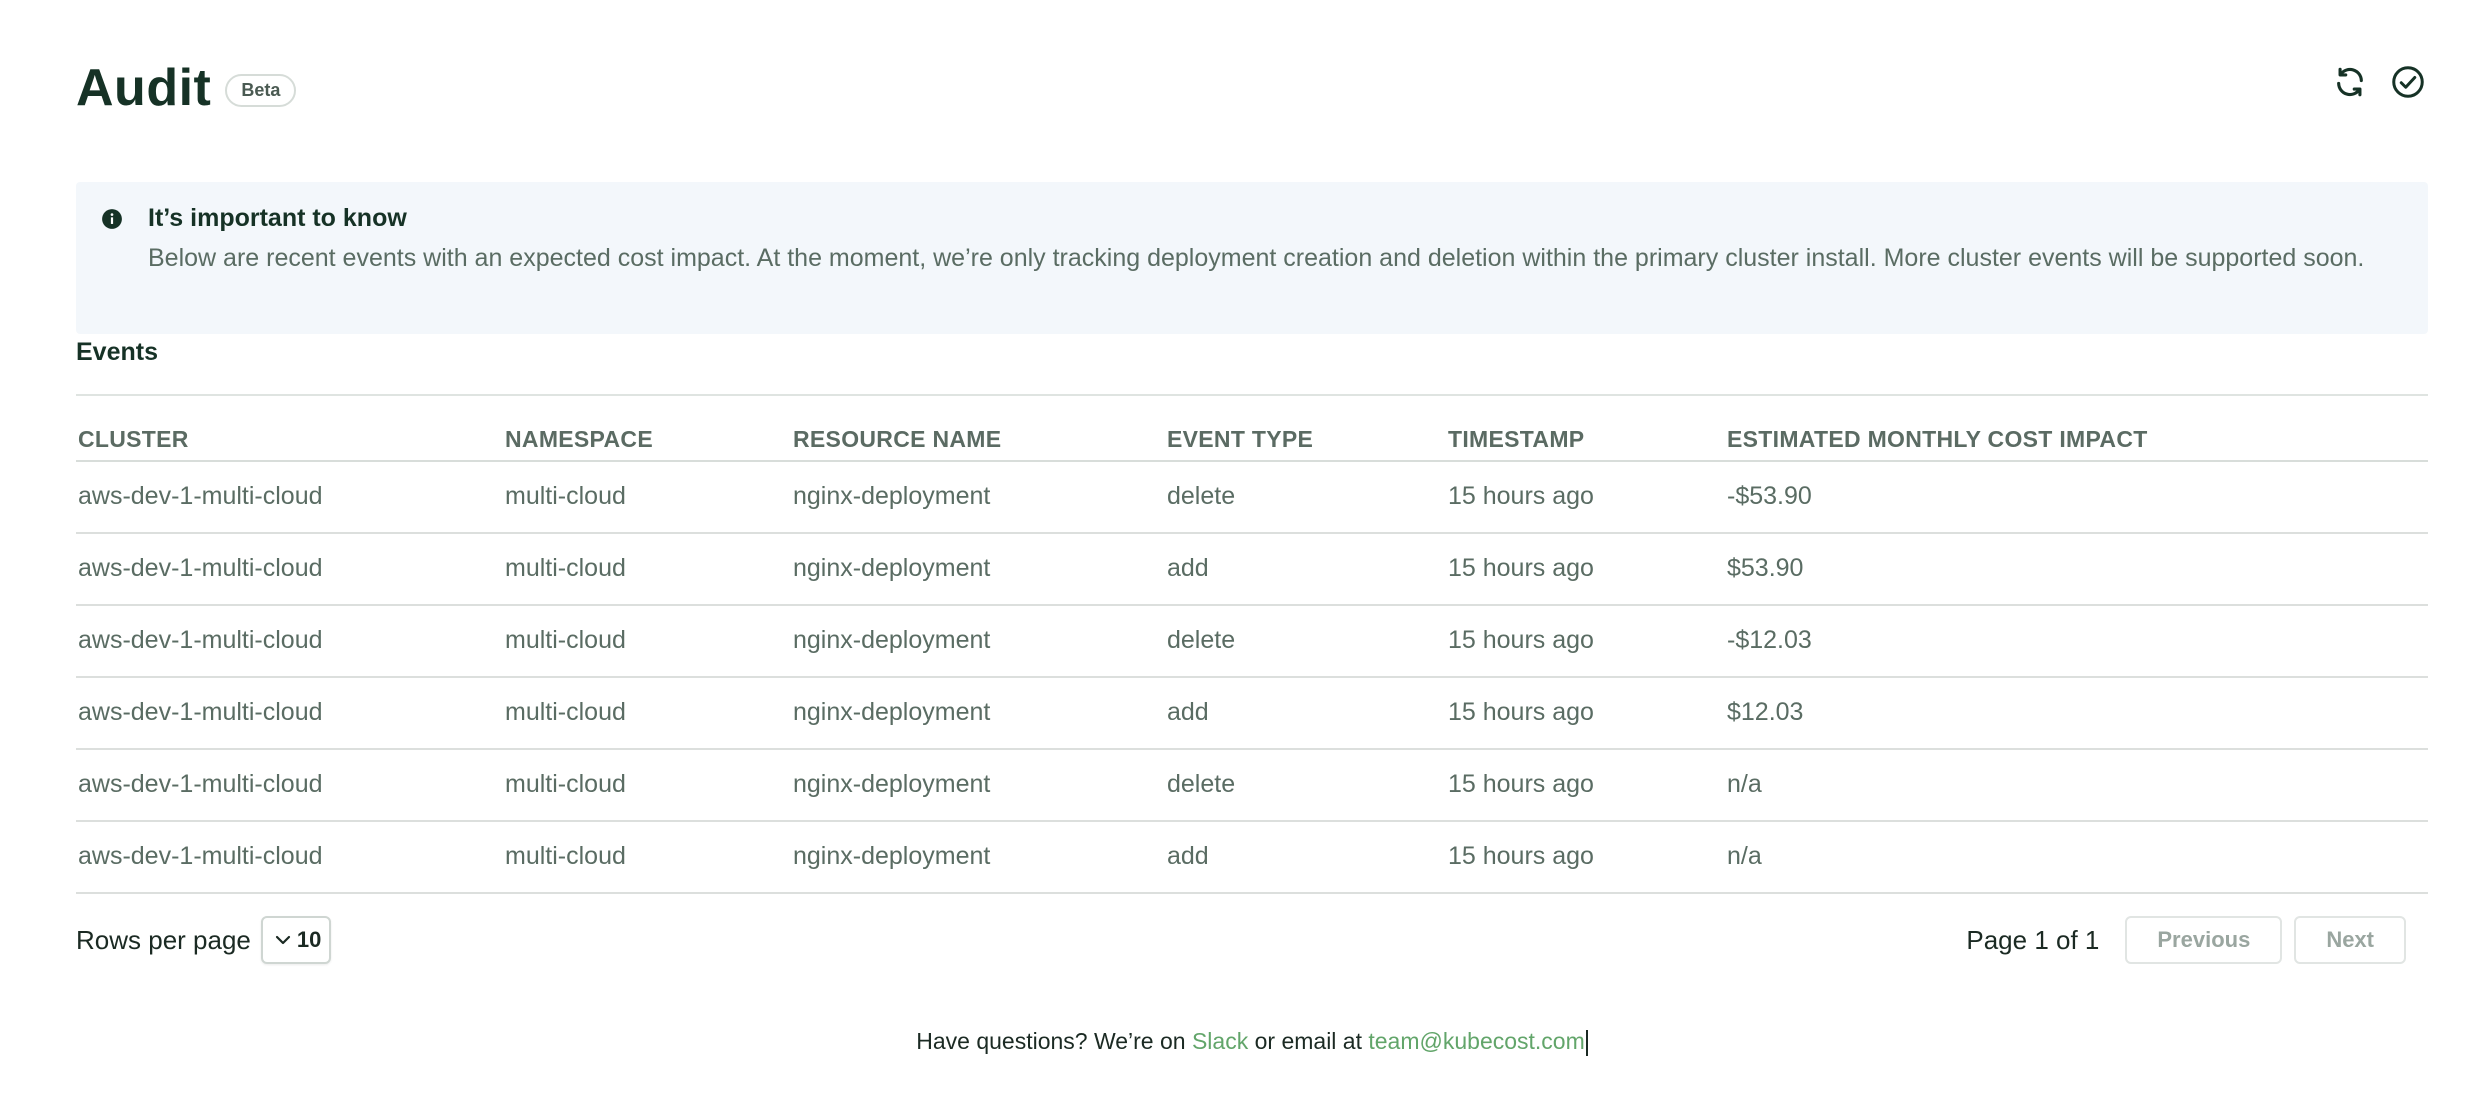  I want to click on cell-cost-impact: $12.03, so click(1765, 712).